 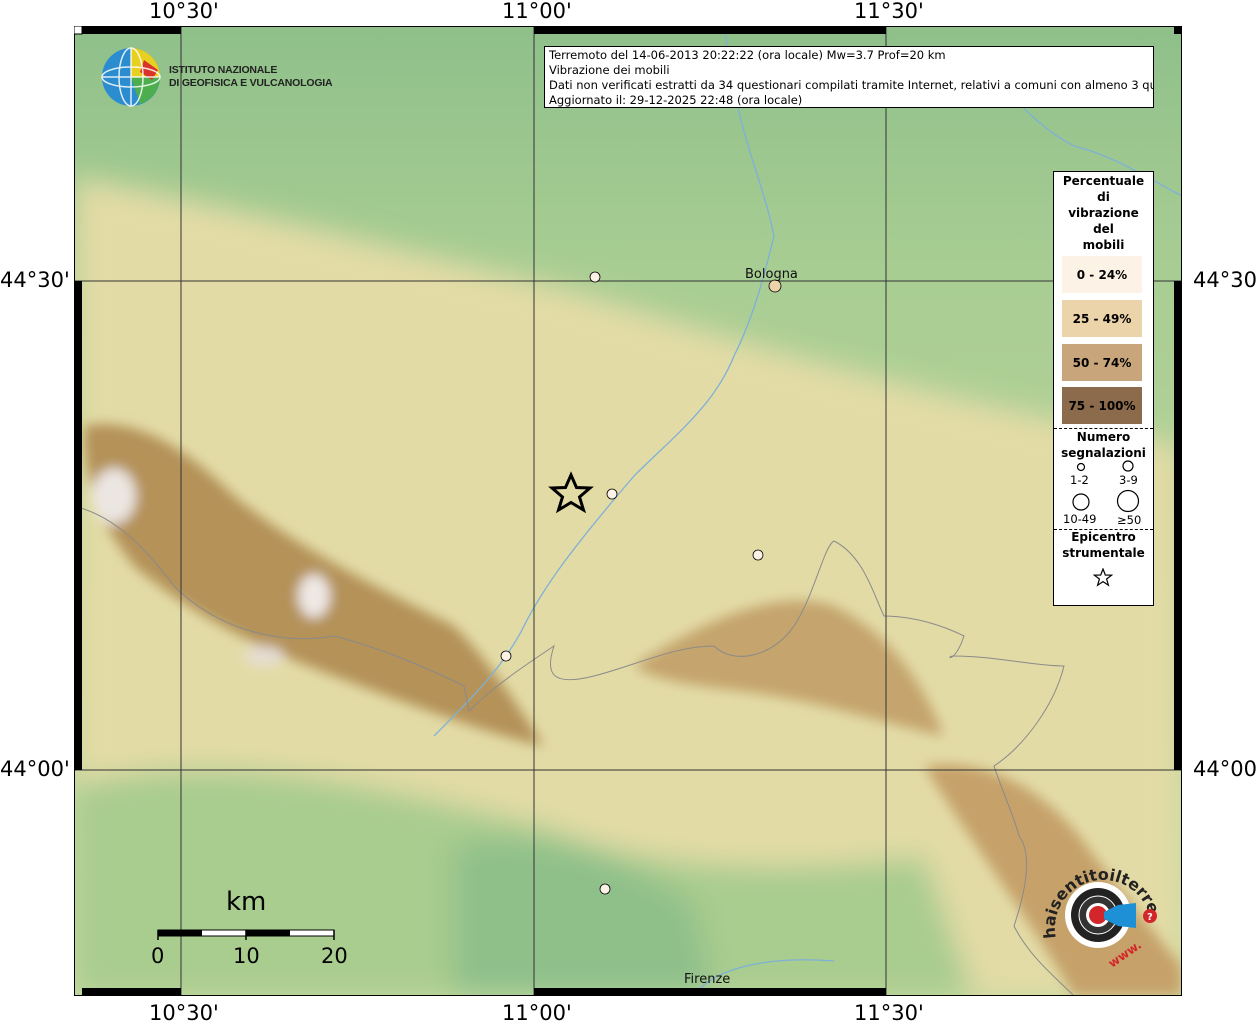 What do you see at coordinates (1128, 480) in the screenshot?
I see `legend-size-3-9: 3-9` at bounding box center [1128, 480].